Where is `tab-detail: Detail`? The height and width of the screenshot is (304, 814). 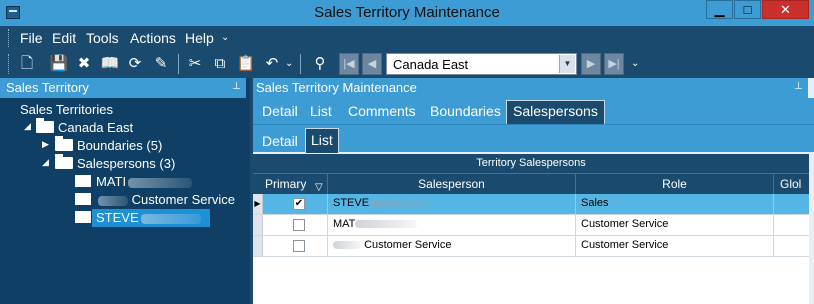 tab-detail: Detail is located at coordinates (280, 111).